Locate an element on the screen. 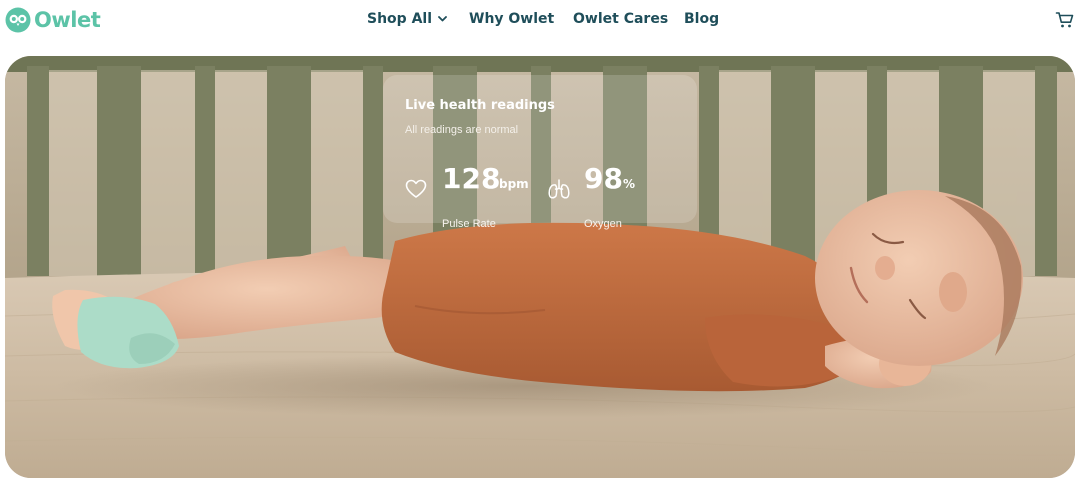 Image resolution: width=1080 pixels, height=482 pixels. lungs-icon is located at coordinates (559, 189).